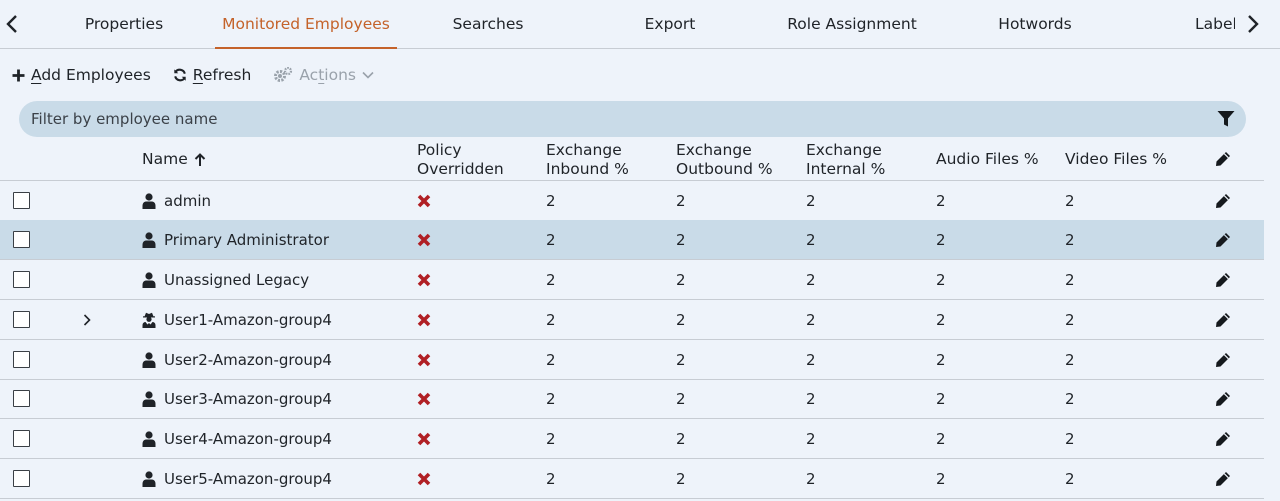 Image resolution: width=1280 pixels, height=501 pixels. I want to click on refresh-icon, so click(179, 75).